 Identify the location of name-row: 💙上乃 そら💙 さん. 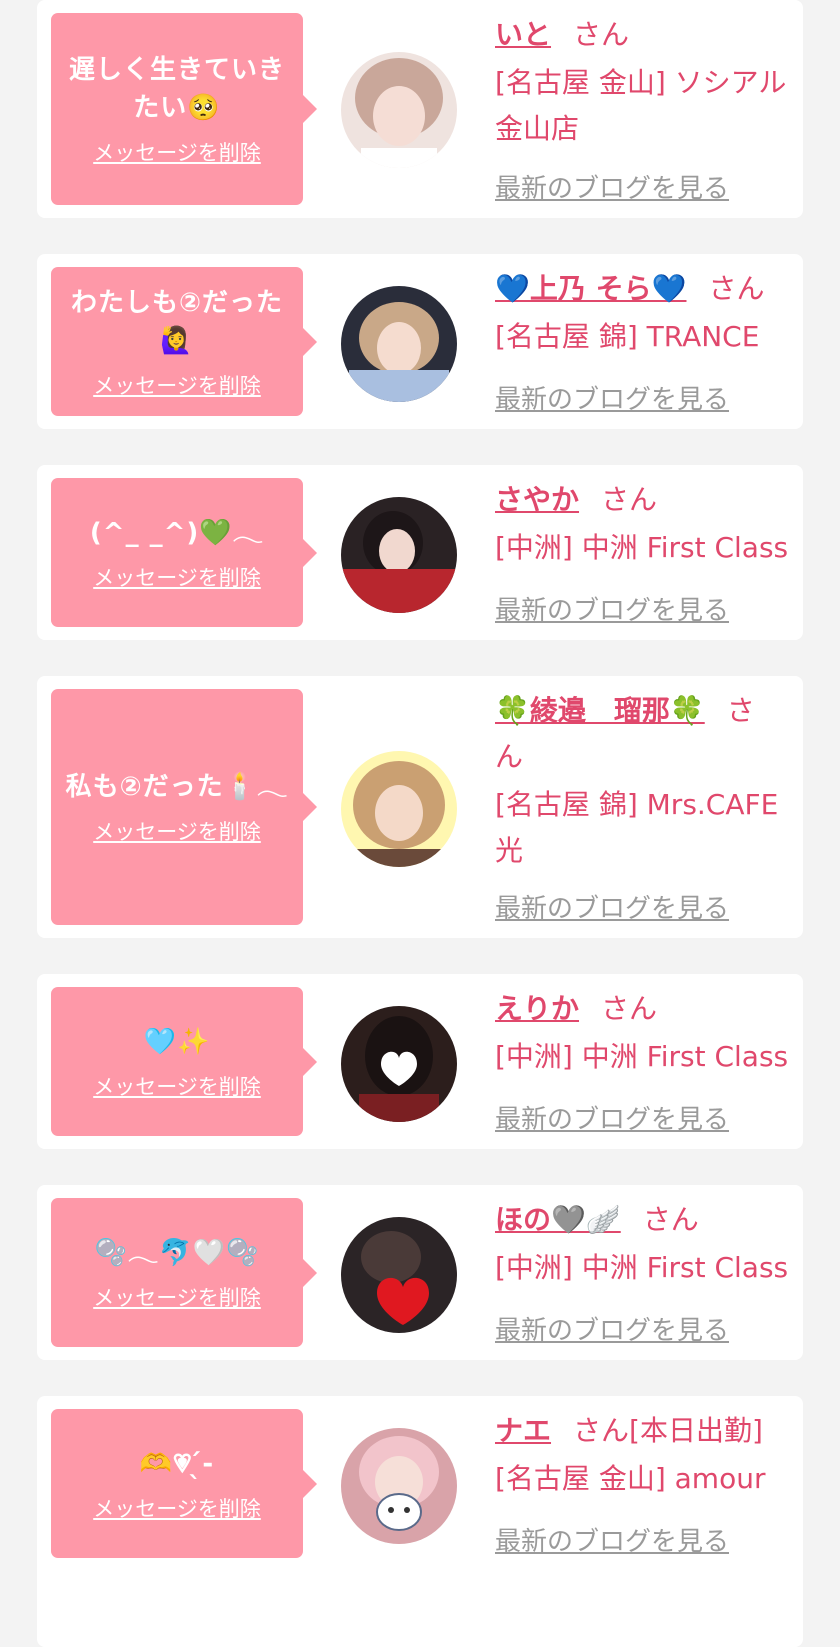
(642, 289).